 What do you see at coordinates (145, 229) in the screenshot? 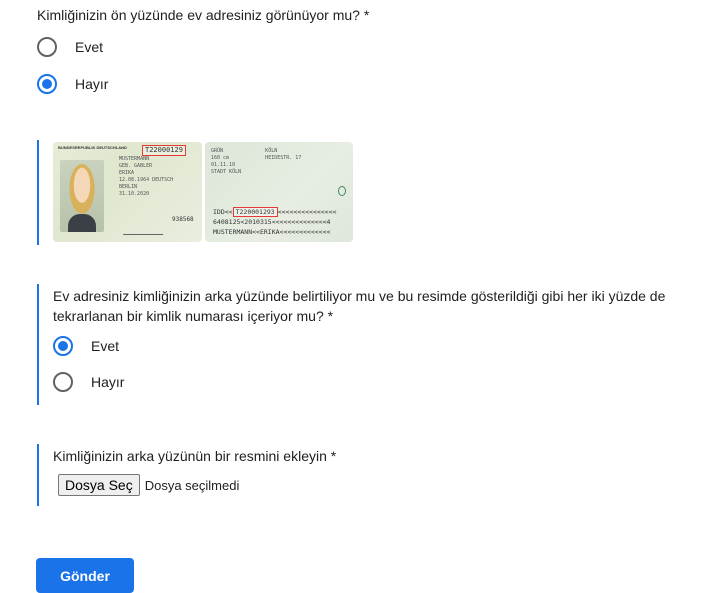
I see `signature` at bounding box center [145, 229].